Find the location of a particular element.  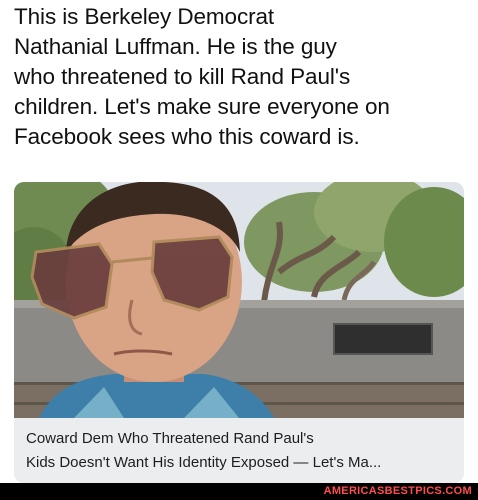

post-text-line: Facebook sees who this coward is. is located at coordinates (187, 136).